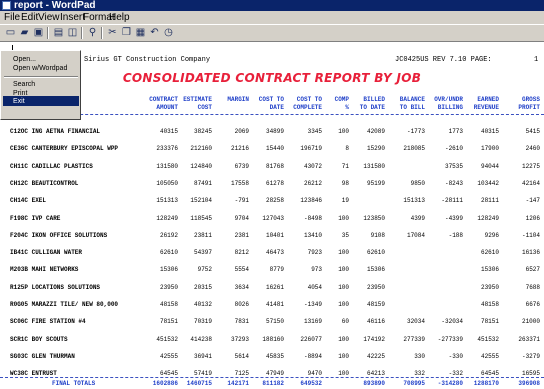 This screenshot has width=544, height=389. Describe the element at coordinates (39, 339) in the screenshot. I see `job-name: SCR1C BOY SCOUTS` at that location.